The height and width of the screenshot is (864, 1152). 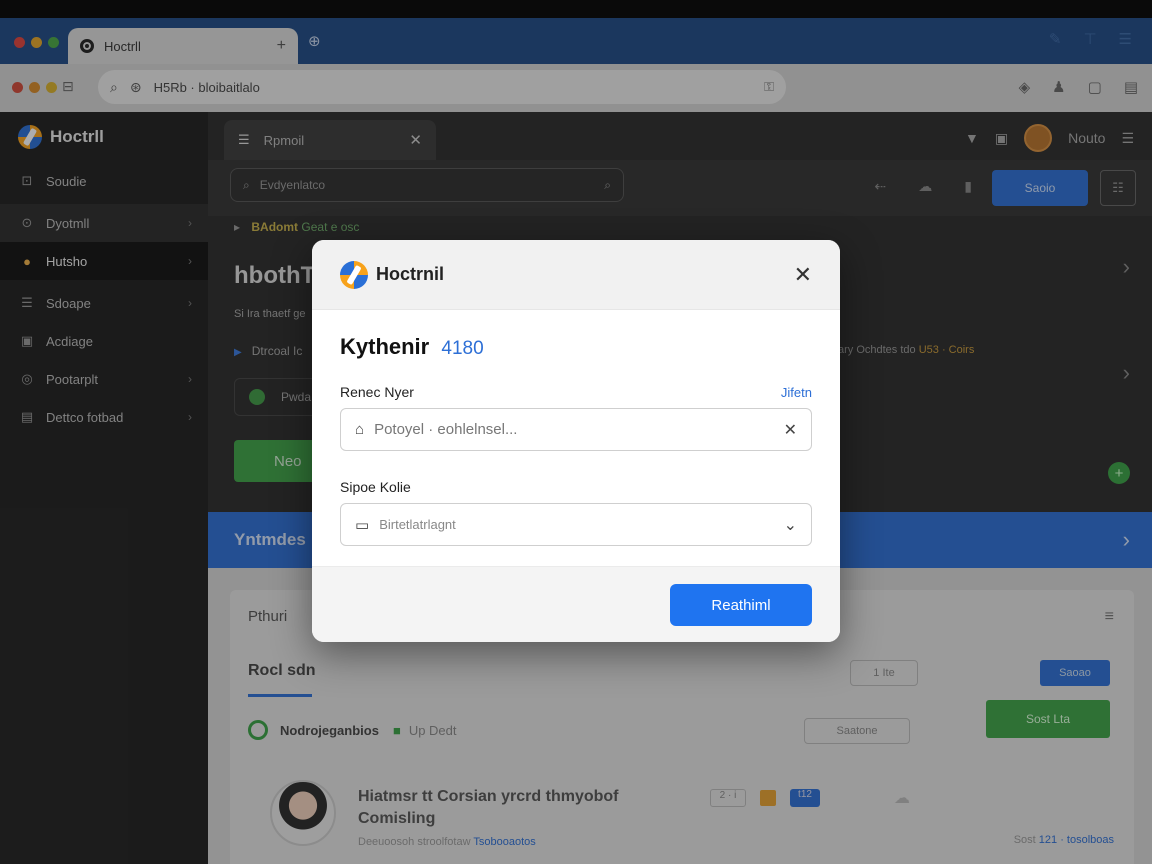 What do you see at coordinates (796, 392) in the screenshot?
I see `field1-link: Jifetn` at bounding box center [796, 392].